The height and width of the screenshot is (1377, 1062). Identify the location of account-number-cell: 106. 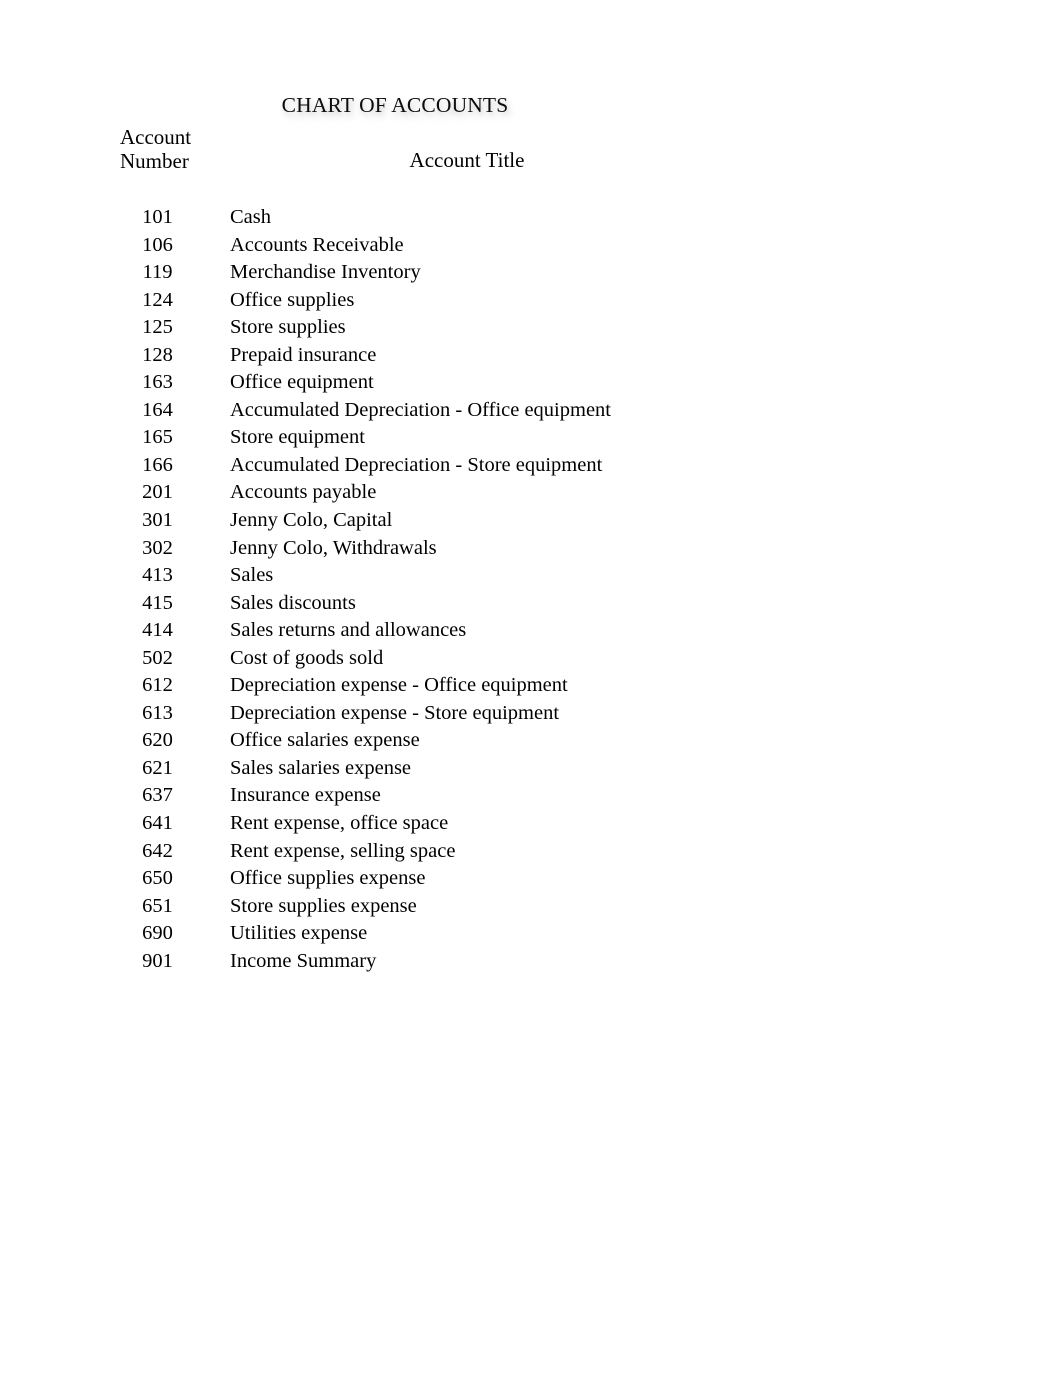
(157, 244).